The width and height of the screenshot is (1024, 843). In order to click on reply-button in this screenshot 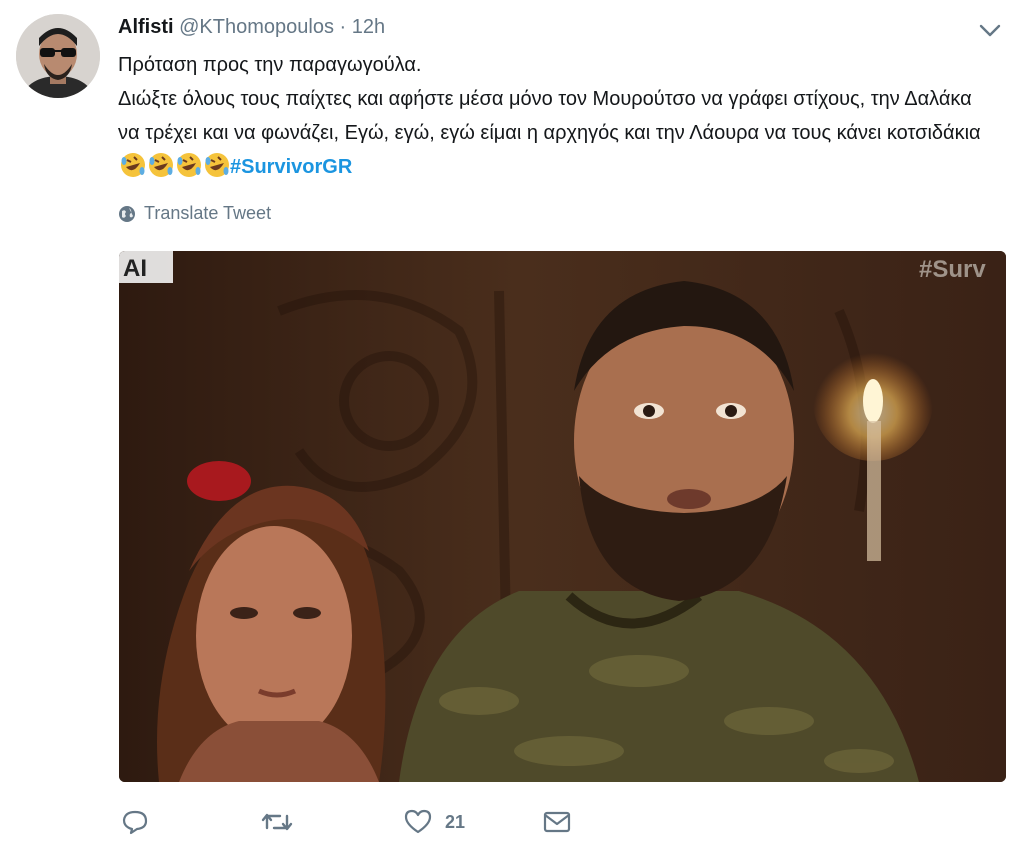, I will do `click(135, 822)`.